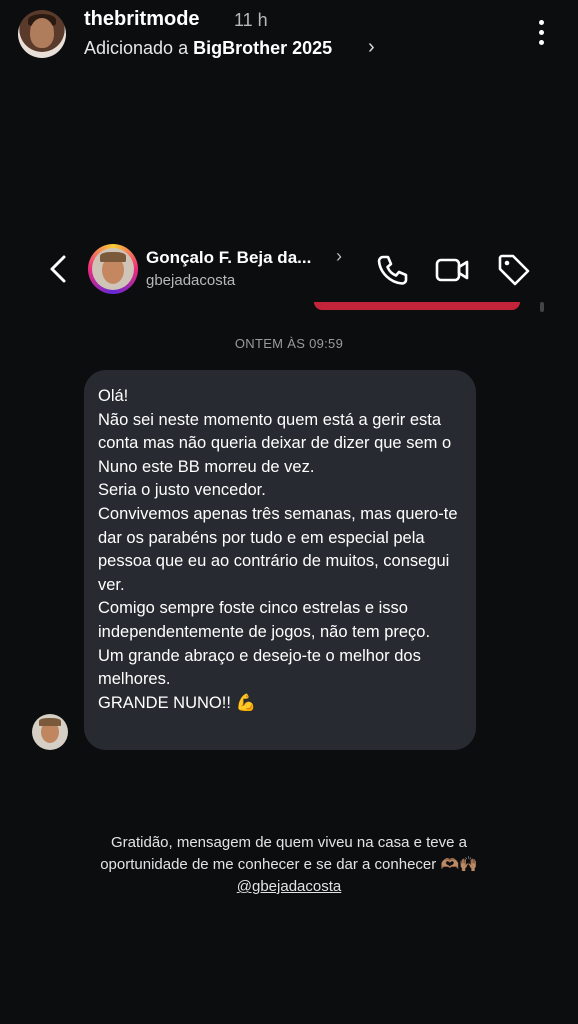  What do you see at coordinates (246, 702) in the screenshot?
I see `flexed-biceps-emoji: 💪` at bounding box center [246, 702].